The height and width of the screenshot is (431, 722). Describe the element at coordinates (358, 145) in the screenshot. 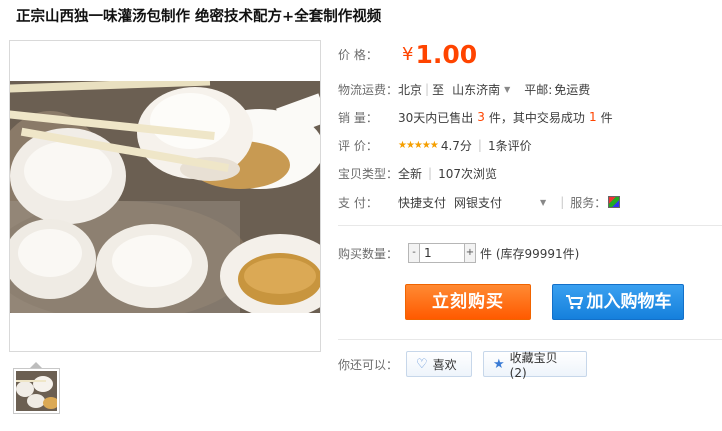

I see `rating-label: 评 价：` at that location.